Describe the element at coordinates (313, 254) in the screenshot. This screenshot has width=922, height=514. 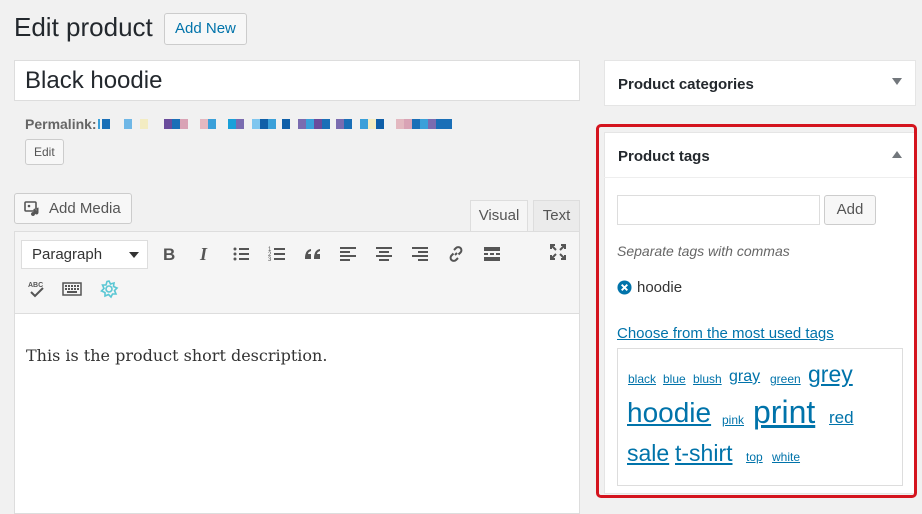
I see `blockquote-icon` at that location.